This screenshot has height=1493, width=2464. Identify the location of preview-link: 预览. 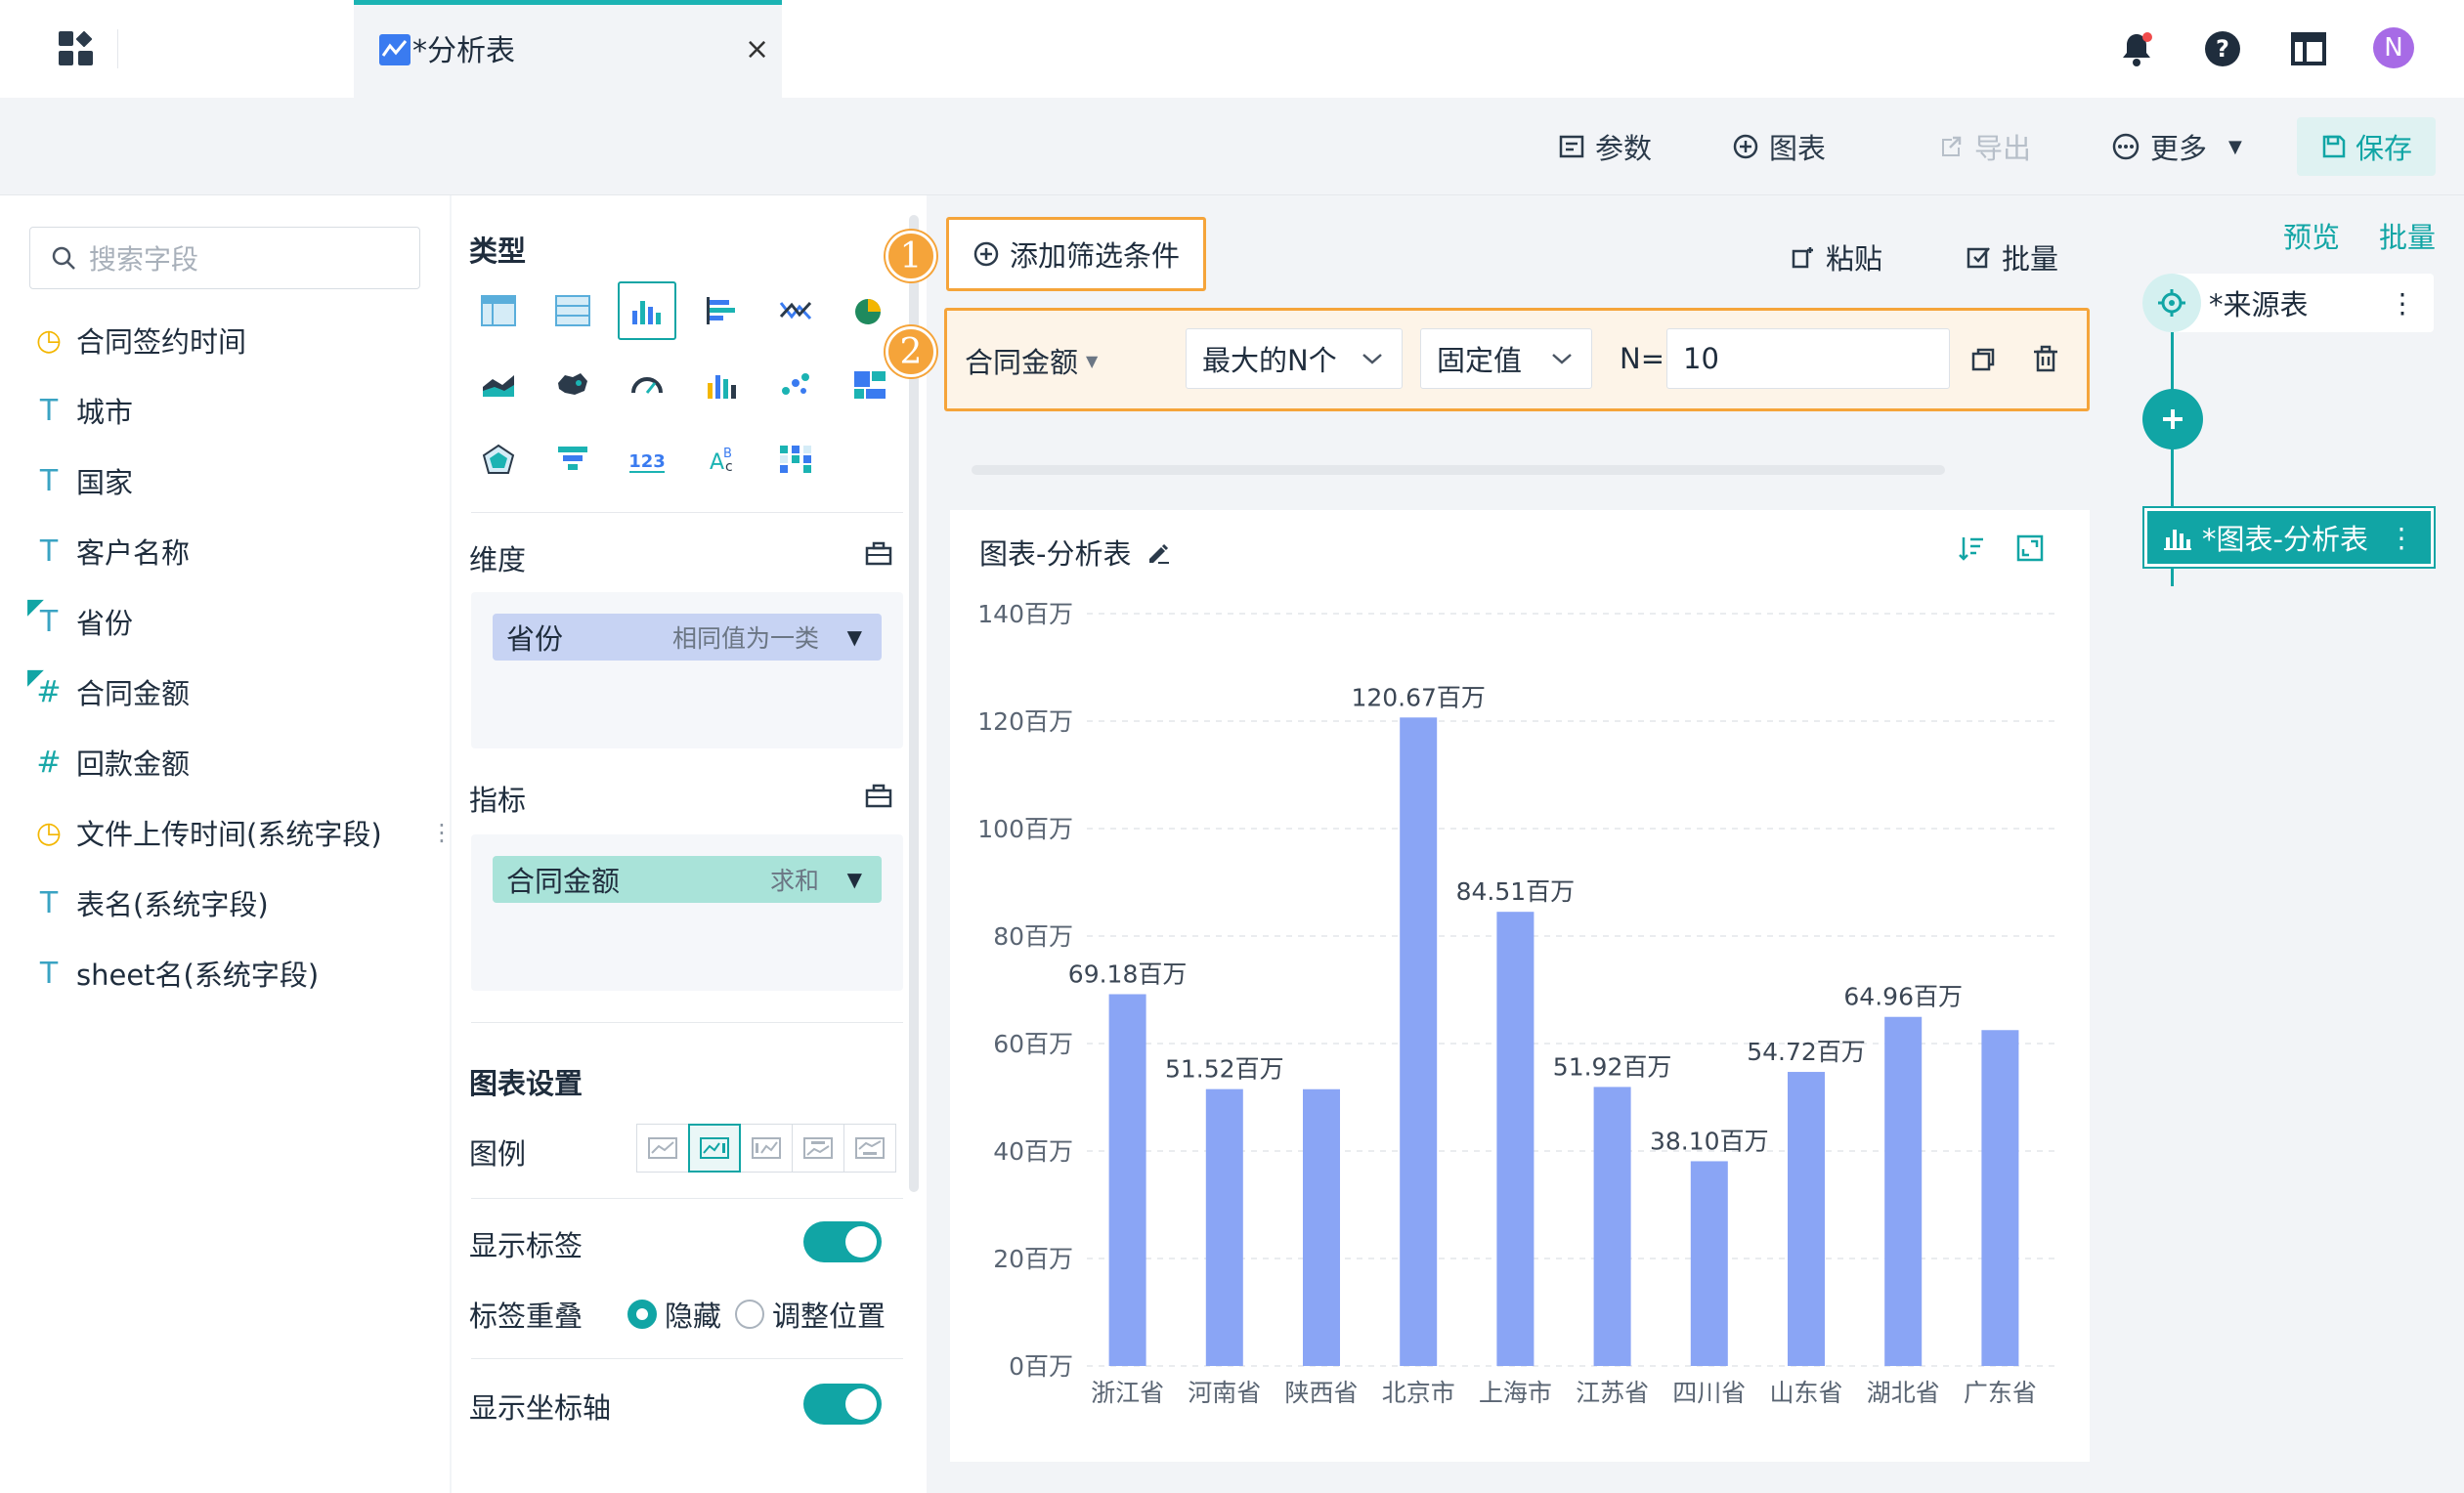
(2311, 235).